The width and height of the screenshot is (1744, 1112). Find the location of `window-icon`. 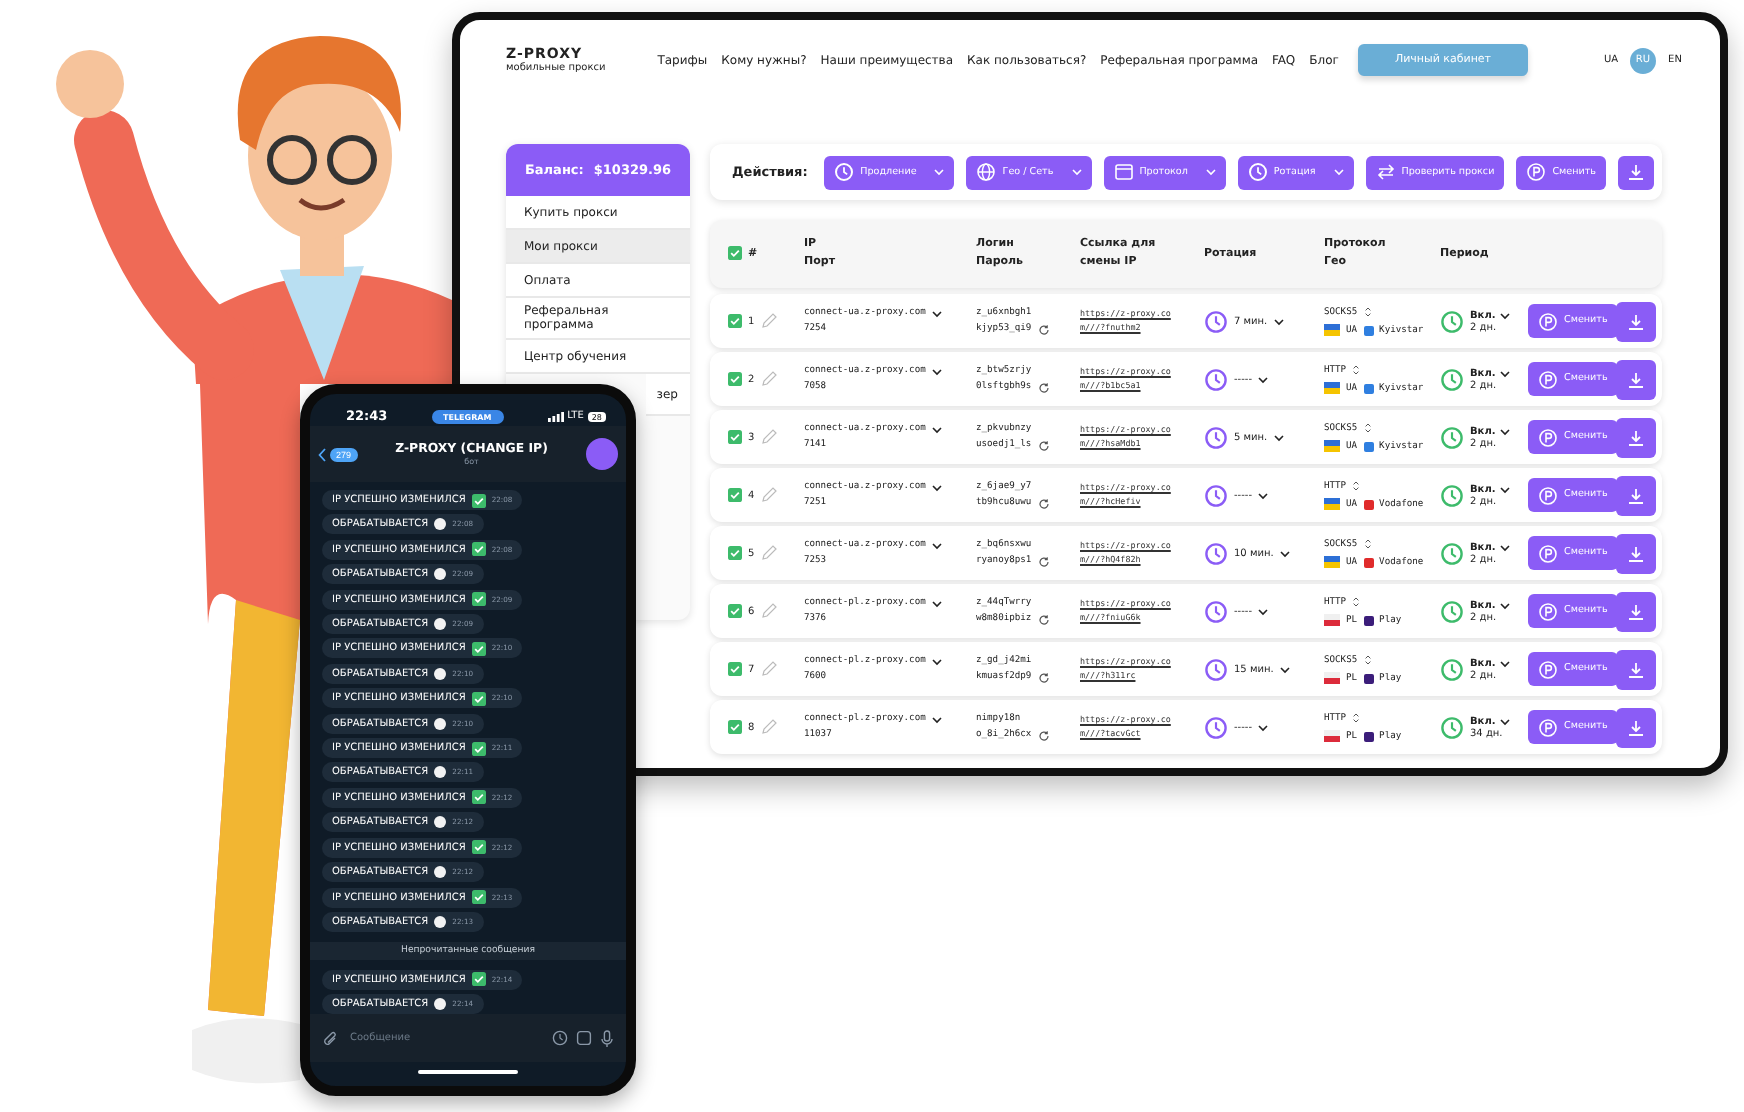

window-icon is located at coordinates (1123, 172).